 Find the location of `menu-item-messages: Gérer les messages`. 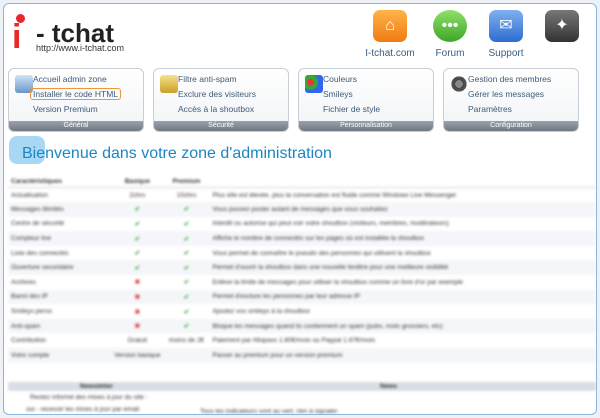

menu-item-messages: Gérer les messages is located at coordinates (509, 94).